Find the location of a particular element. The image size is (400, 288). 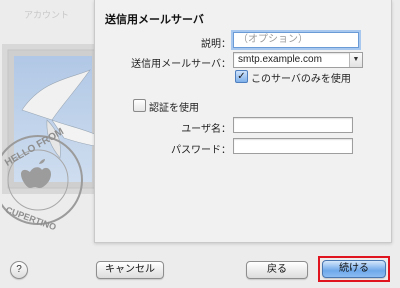

username-field is located at coordinates (293, 125).